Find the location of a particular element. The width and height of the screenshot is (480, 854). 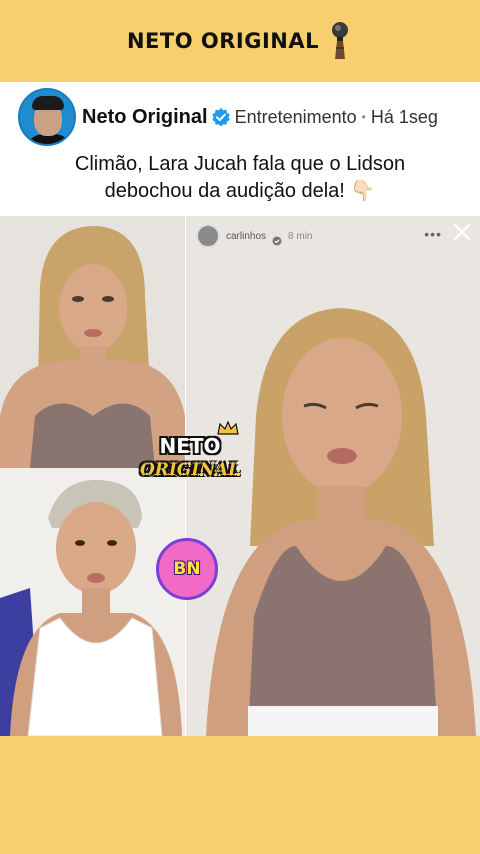

channel-badge-logo: BN is located at coordinates (187, 569).